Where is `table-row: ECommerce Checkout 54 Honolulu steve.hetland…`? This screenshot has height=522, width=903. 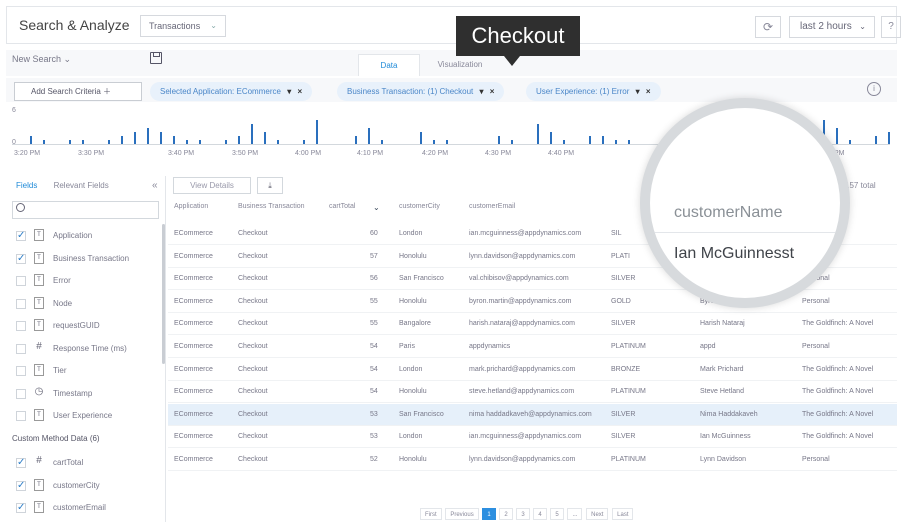 table-row: ECommerce Checkout 54 Honolulu steve.hetland… is located at coordinates (532, 392).